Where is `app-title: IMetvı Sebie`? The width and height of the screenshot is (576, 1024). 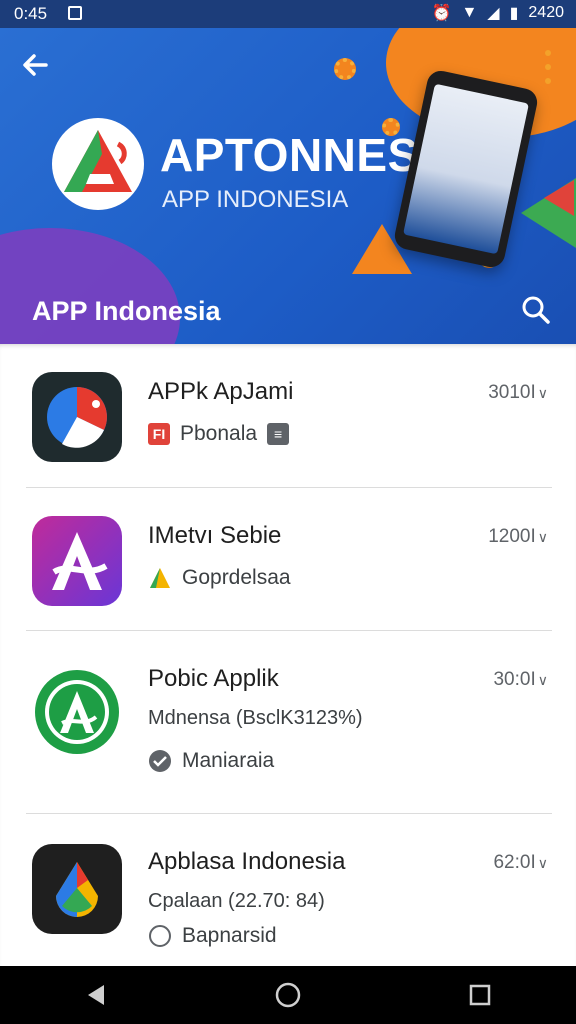 app-title: IMetvı Sebie is located at coordinates (215, 535).